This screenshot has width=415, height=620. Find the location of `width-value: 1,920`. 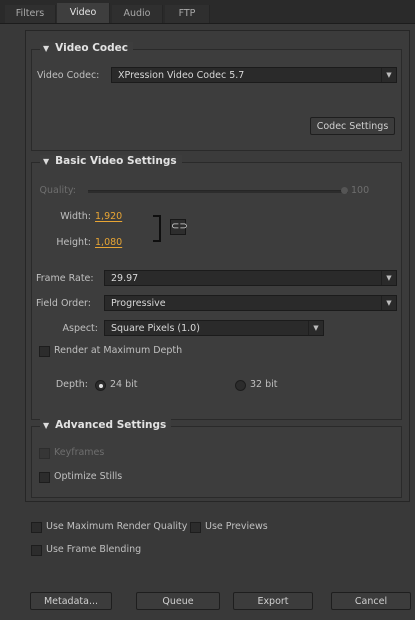

width-value: 1,920 is located at coordinates (108, 216).